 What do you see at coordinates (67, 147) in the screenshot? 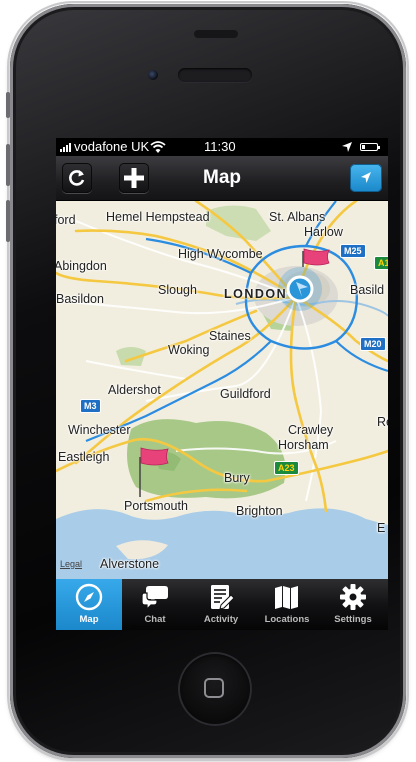
I see `signal-strength-icon` at bounding box center [67, 147].